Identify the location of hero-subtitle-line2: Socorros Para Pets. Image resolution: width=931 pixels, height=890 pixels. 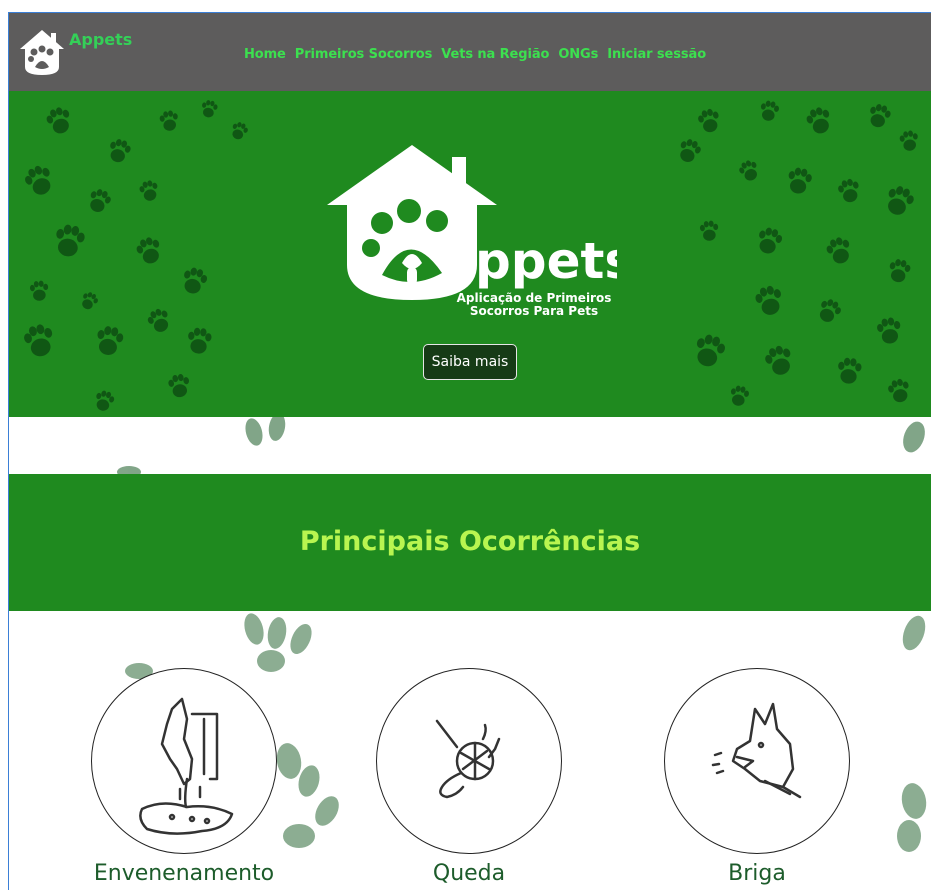
(534, 311).